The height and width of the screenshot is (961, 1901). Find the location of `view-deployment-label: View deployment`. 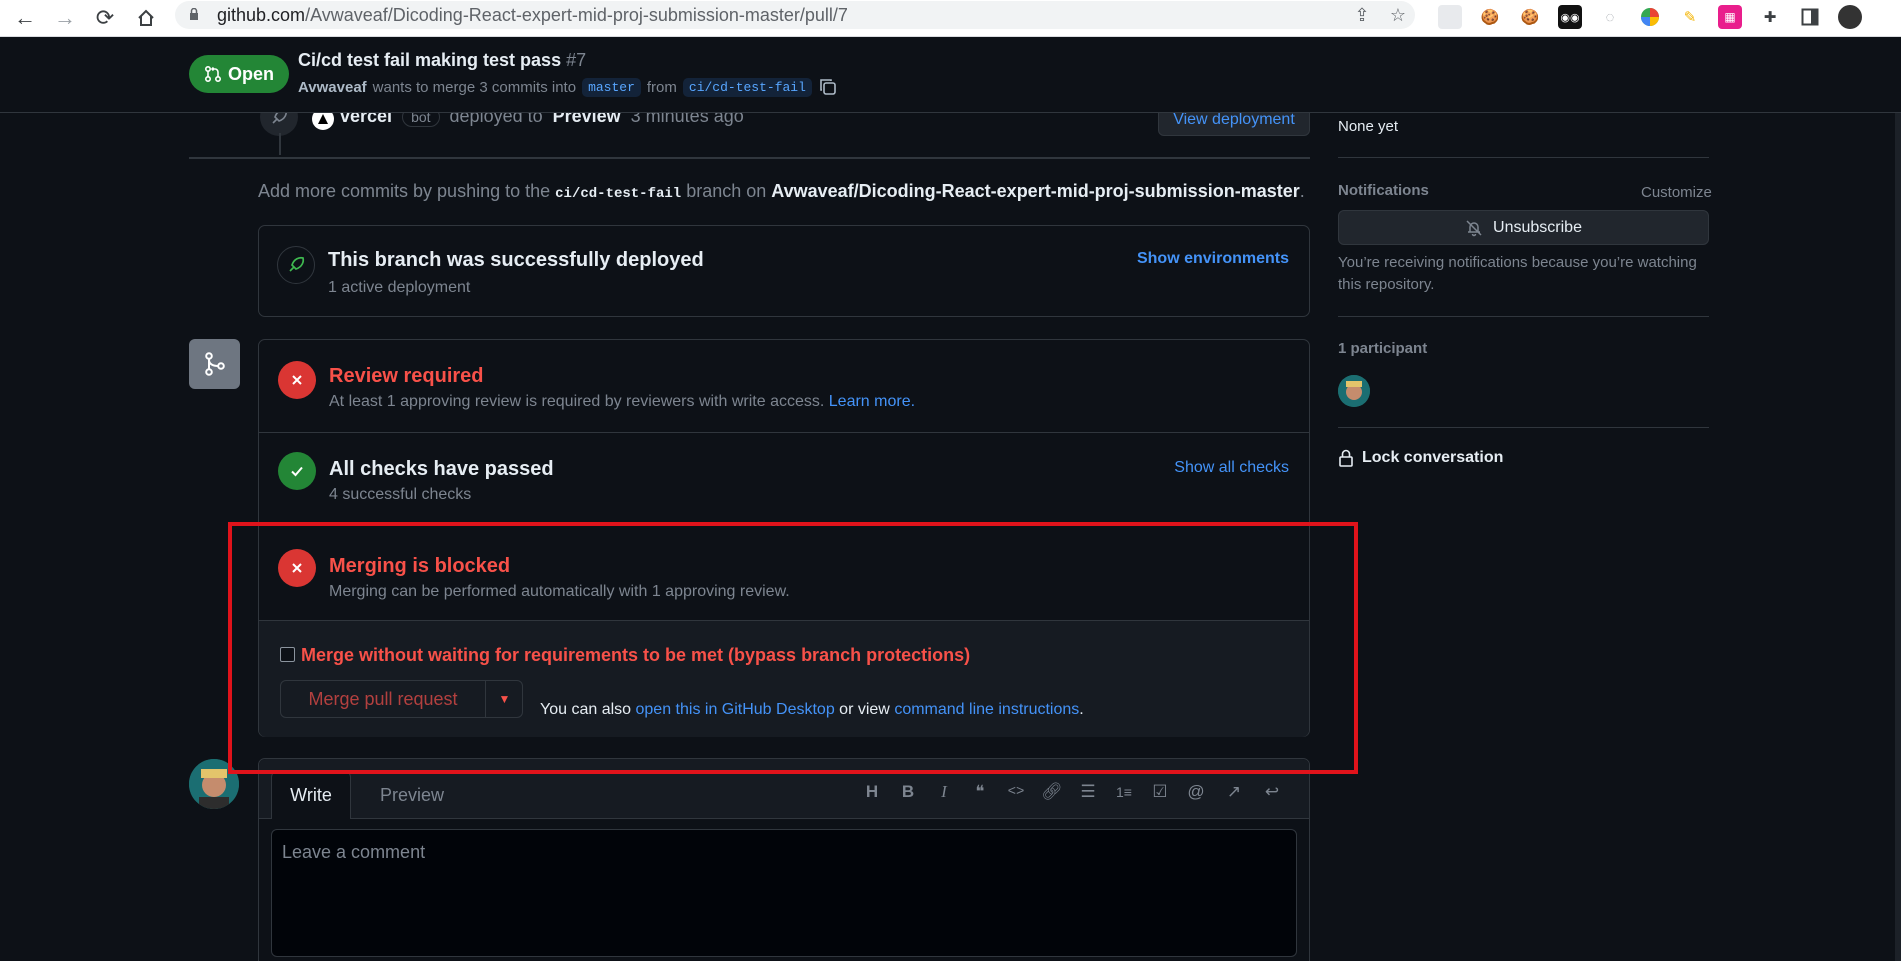

view-deployment-label: View deployment is located at coordinates (1234, 119).